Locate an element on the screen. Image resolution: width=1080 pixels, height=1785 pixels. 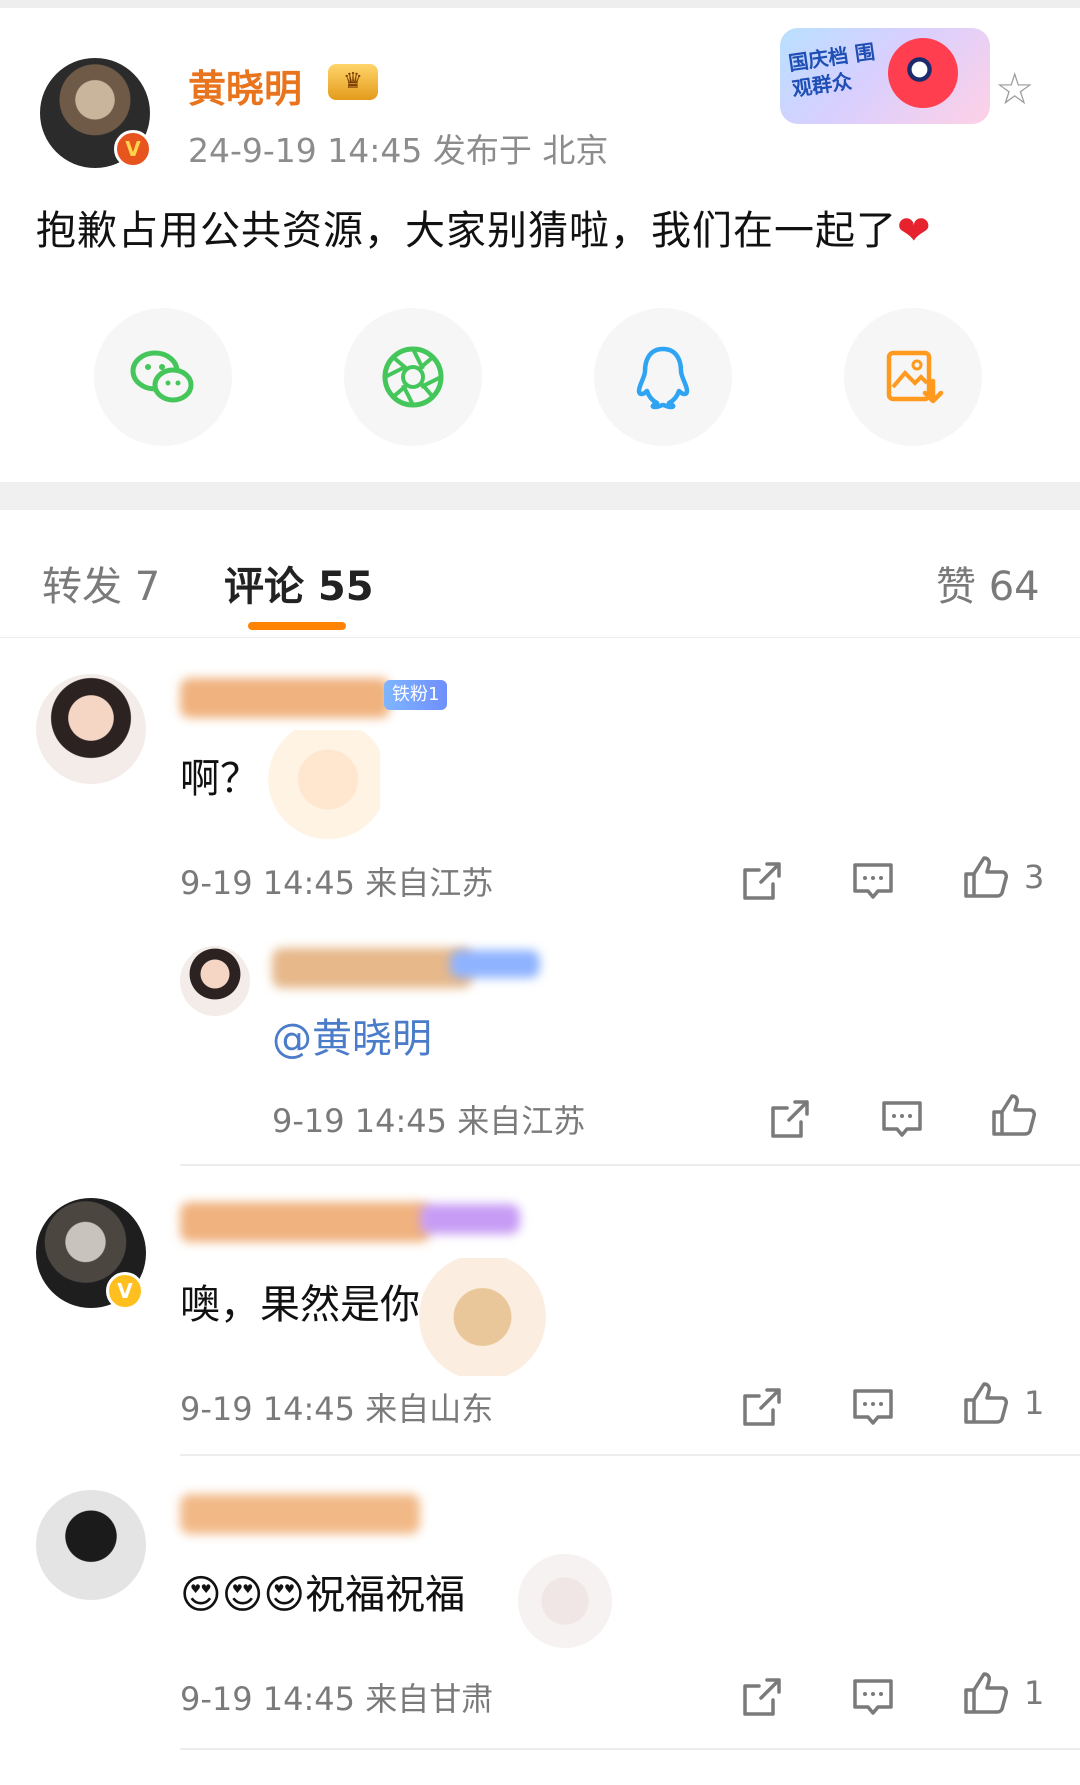
tab-comments: 评论 55 is located at coordinates (299, 583).